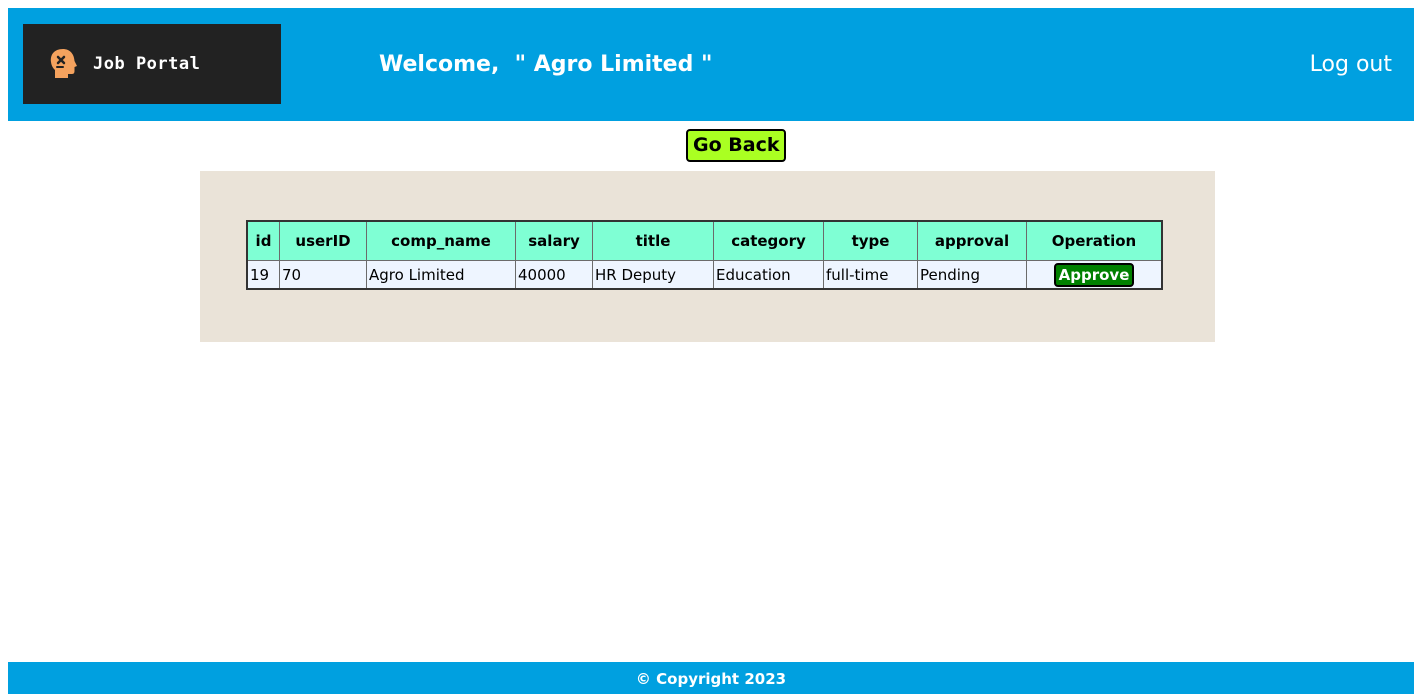  What do you see at coordinates (768, 275) in the screenshot?
I see `cell-category: Education` at bounding box center [768, 275].